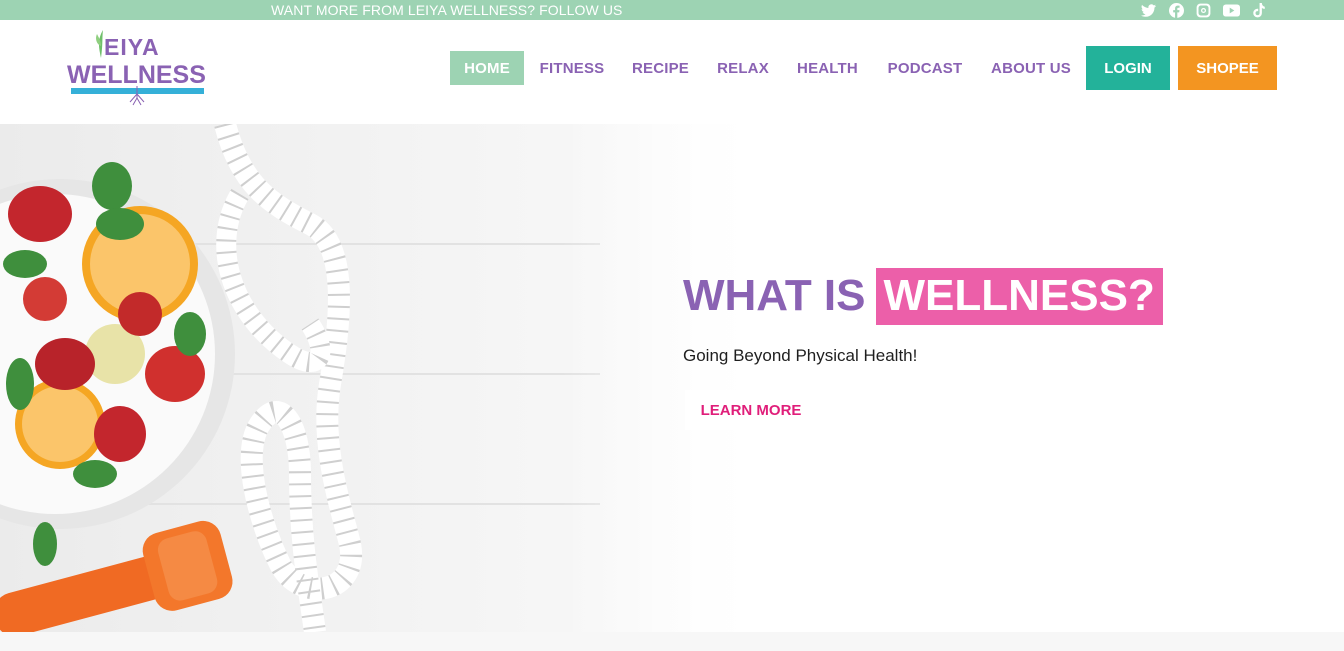  I want to click on nav-fitness: FITNESS, so click(572, 68).